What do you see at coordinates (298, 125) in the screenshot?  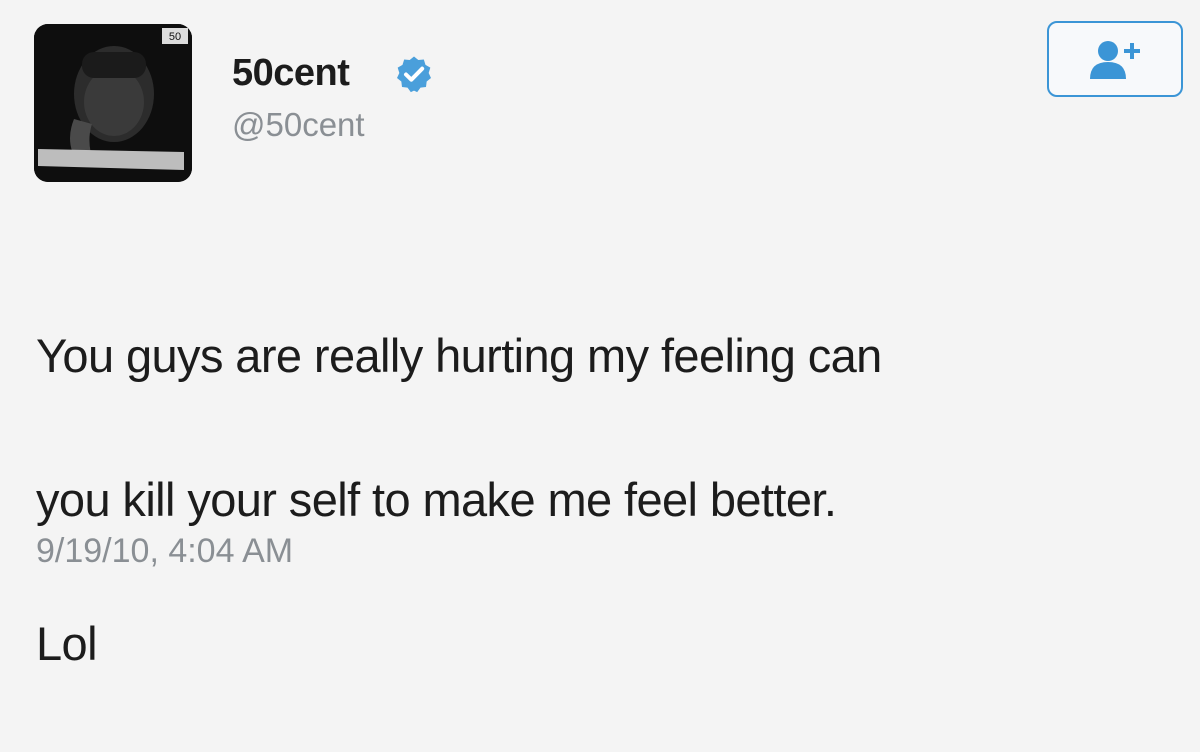 I see `user-handle: @50cent` at bounding box center [298, 125].